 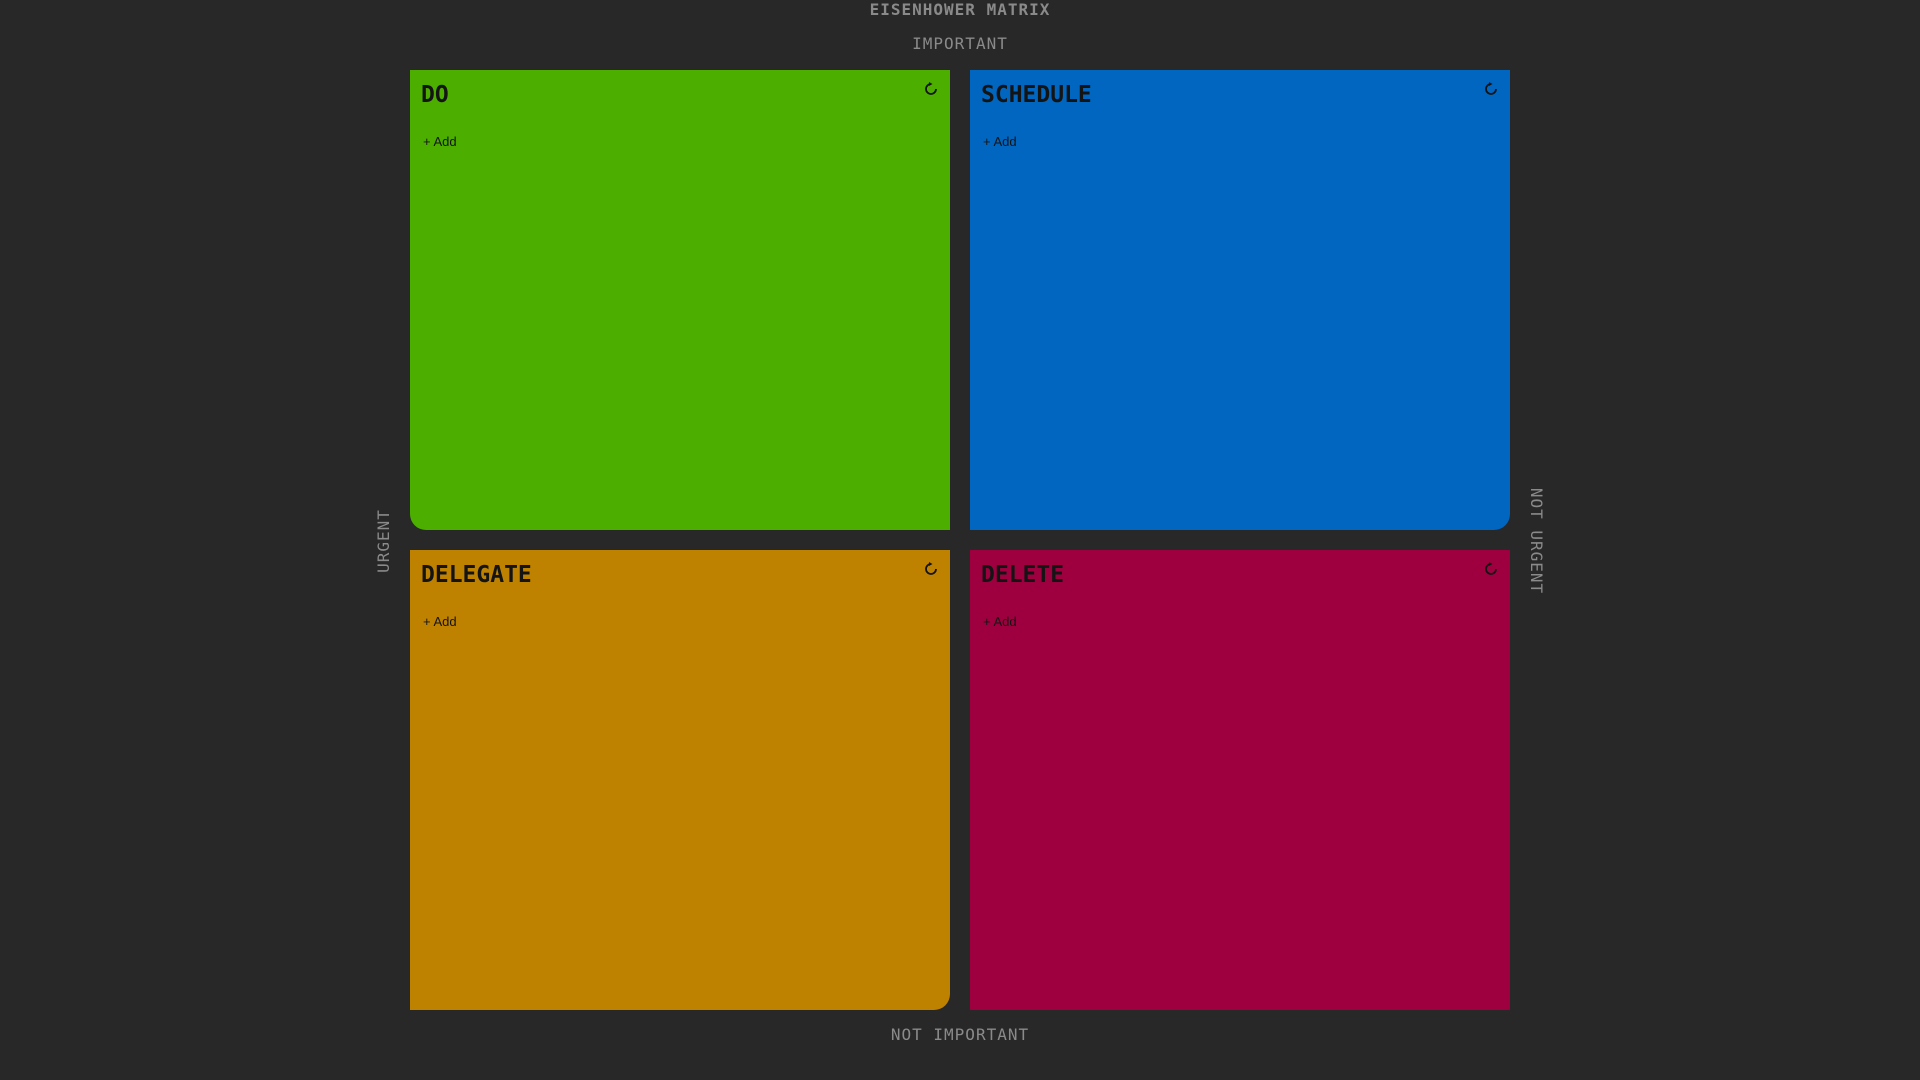 What do you see at coordinates (680, 300) in the screenshot?
I see `quadrant-do: DO + Add` at bounding box center [680, 300].